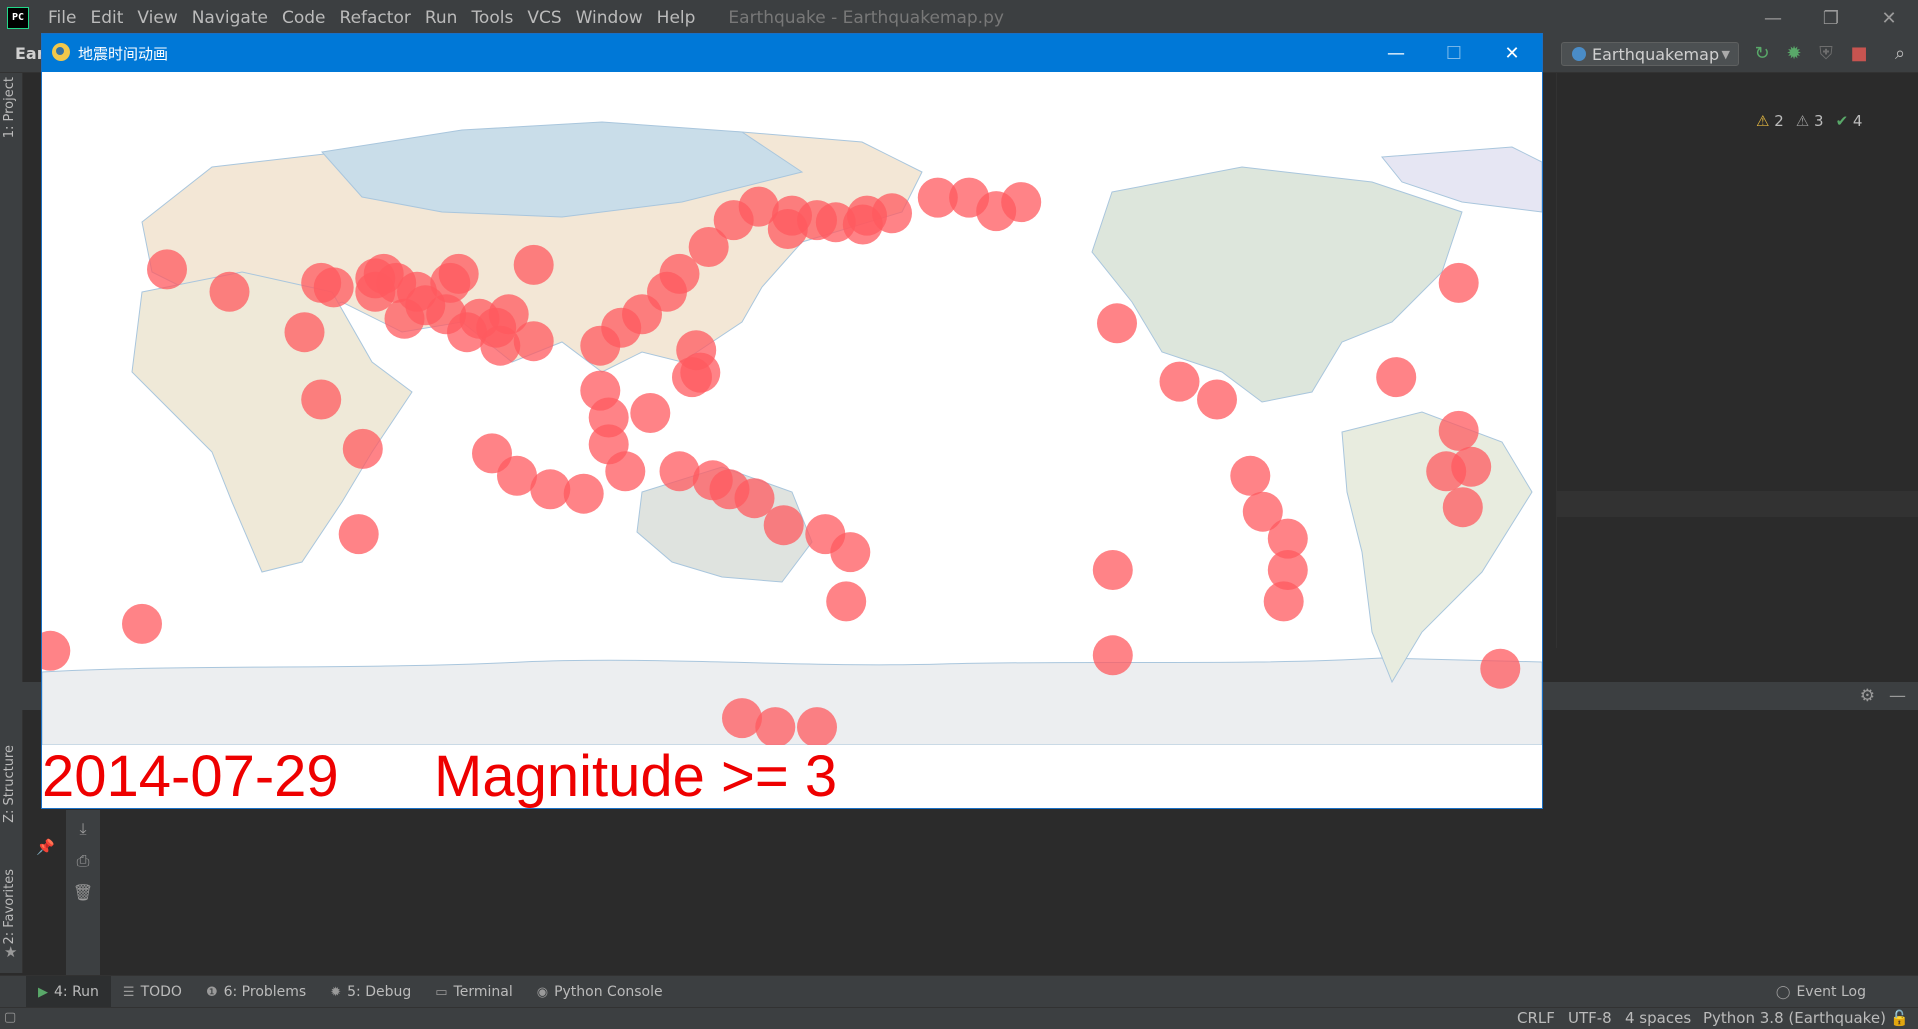 This screenshot has height=1029, width=1918. What do you see at coordinates (230, 18) in the screenshot?
I see `menu-navigate: Navigate` at bounding box center [230, 18].